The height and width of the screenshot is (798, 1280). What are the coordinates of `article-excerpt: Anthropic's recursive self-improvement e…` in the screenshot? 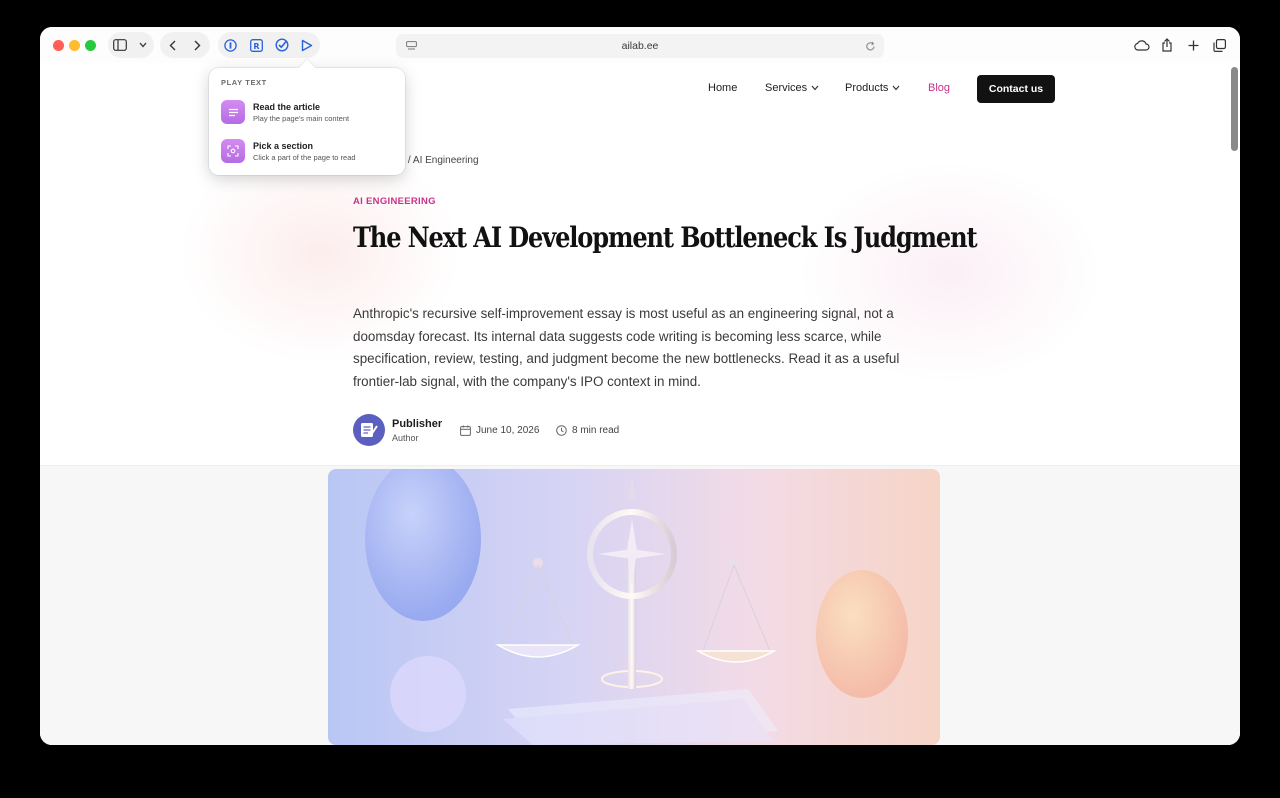 It's located at (626, 347).